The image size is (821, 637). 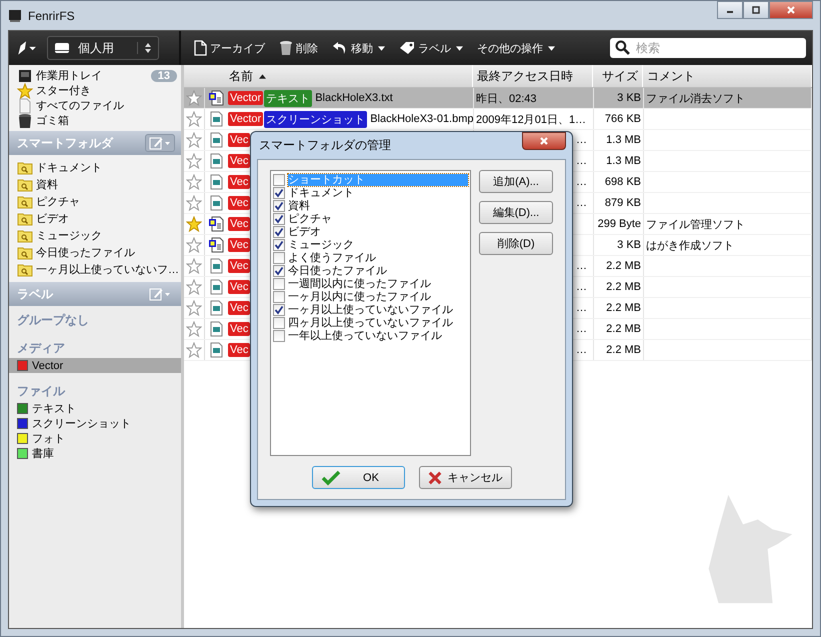 What do you see at coordinates (95, 408) in the screenshot?
I see `label-item: テキスト` at bounding box center [95, 408].